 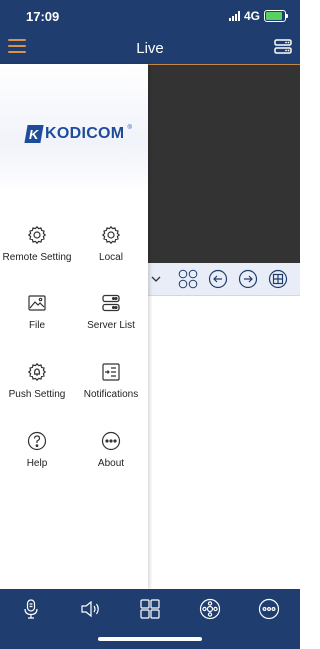 I want to click on channel-grid-icon, so click(x=188, y=279).